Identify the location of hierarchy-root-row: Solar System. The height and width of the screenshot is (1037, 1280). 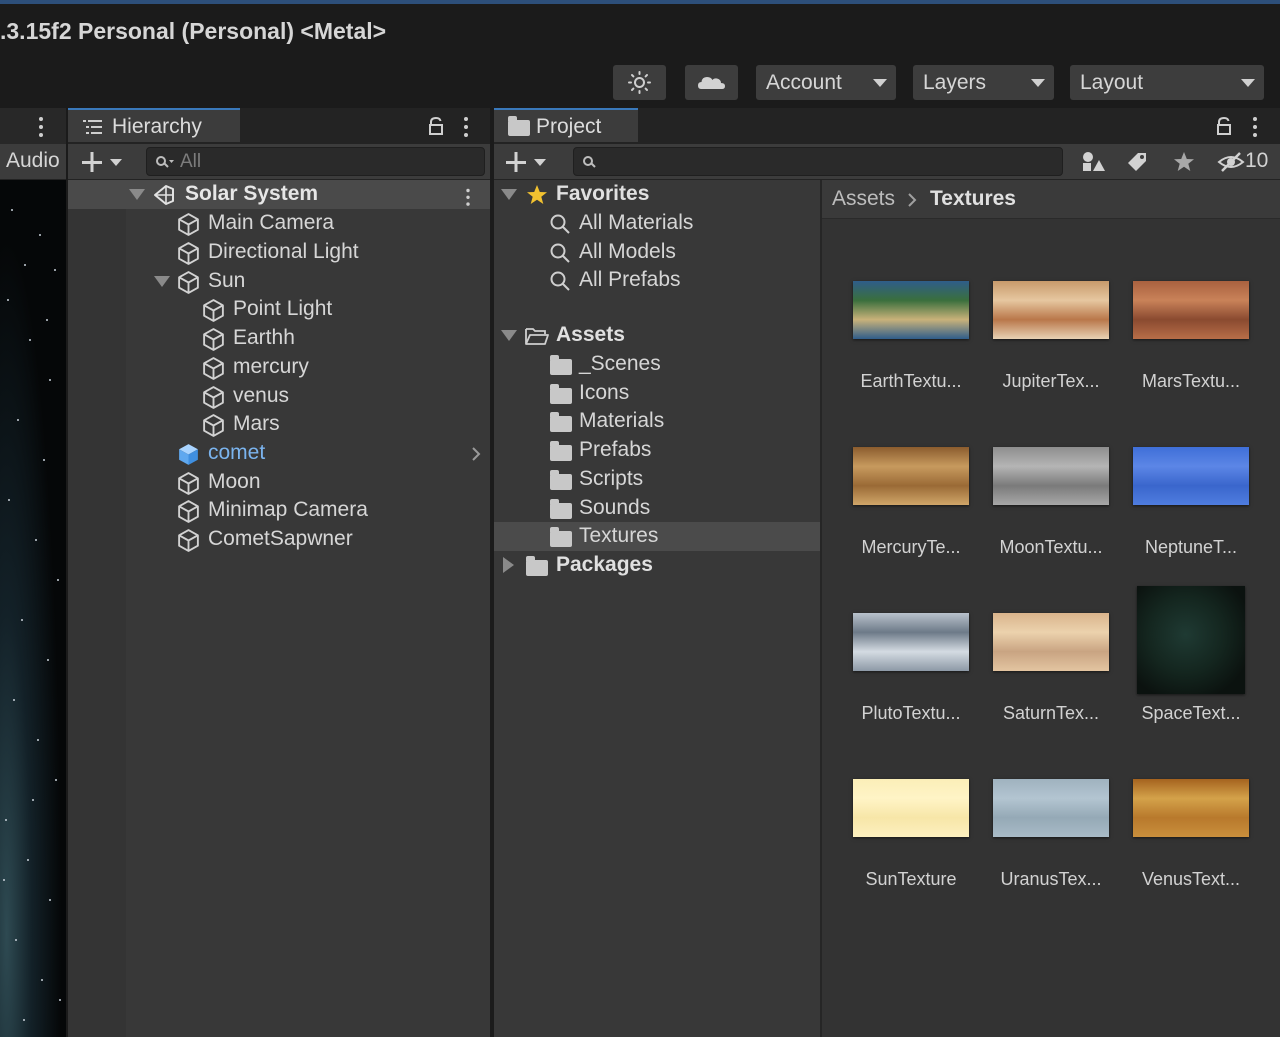
(279, 194).